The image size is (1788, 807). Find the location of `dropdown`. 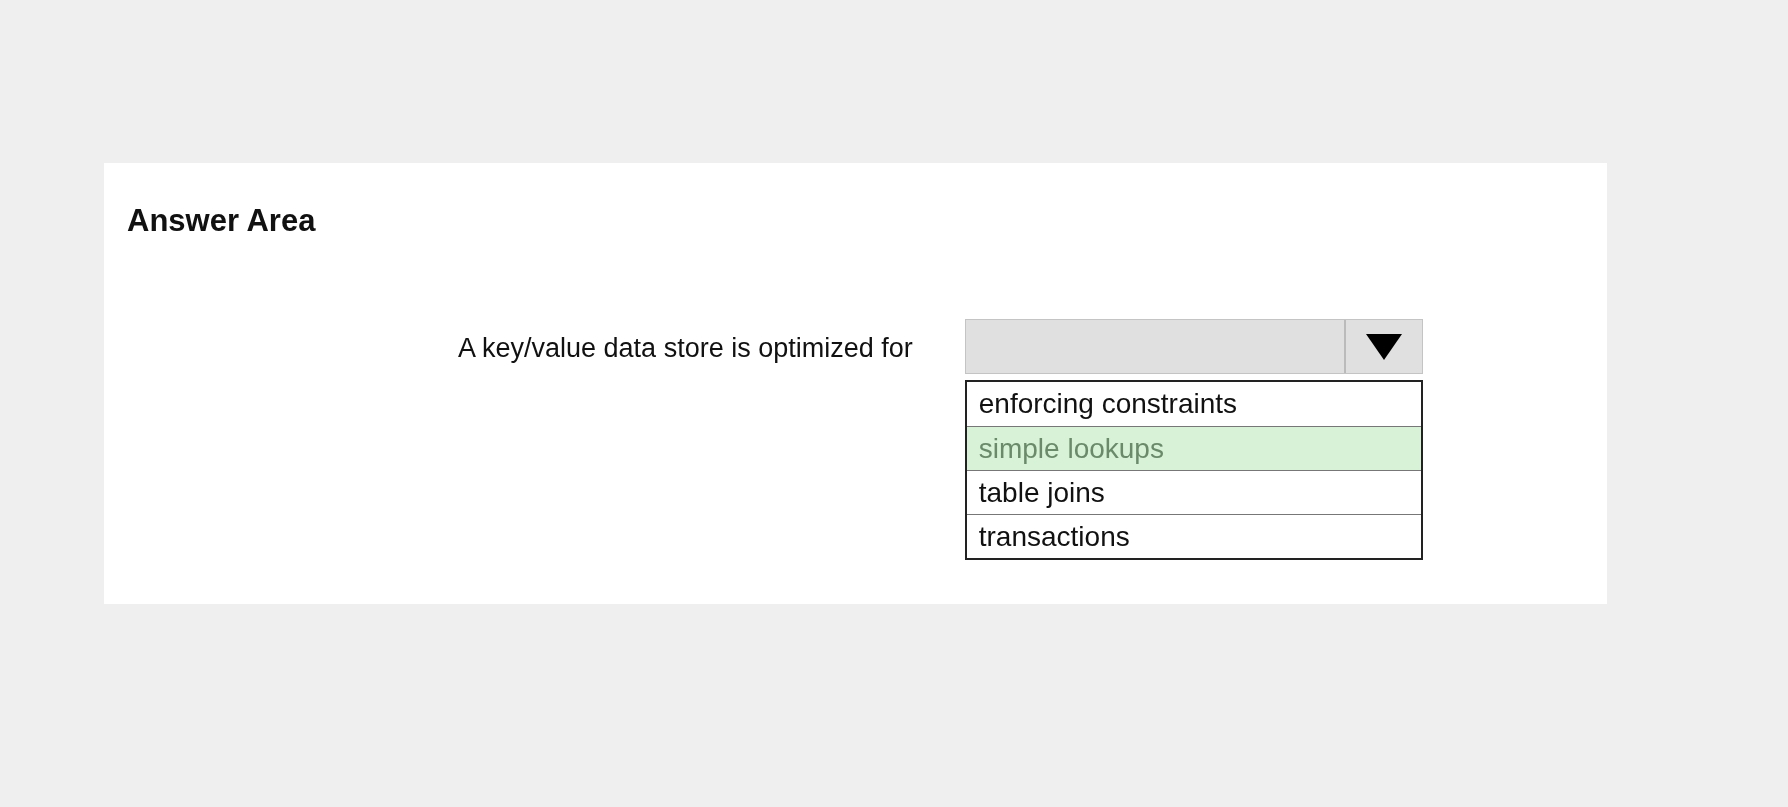

dropdown is located at coordinates (1193, 346).